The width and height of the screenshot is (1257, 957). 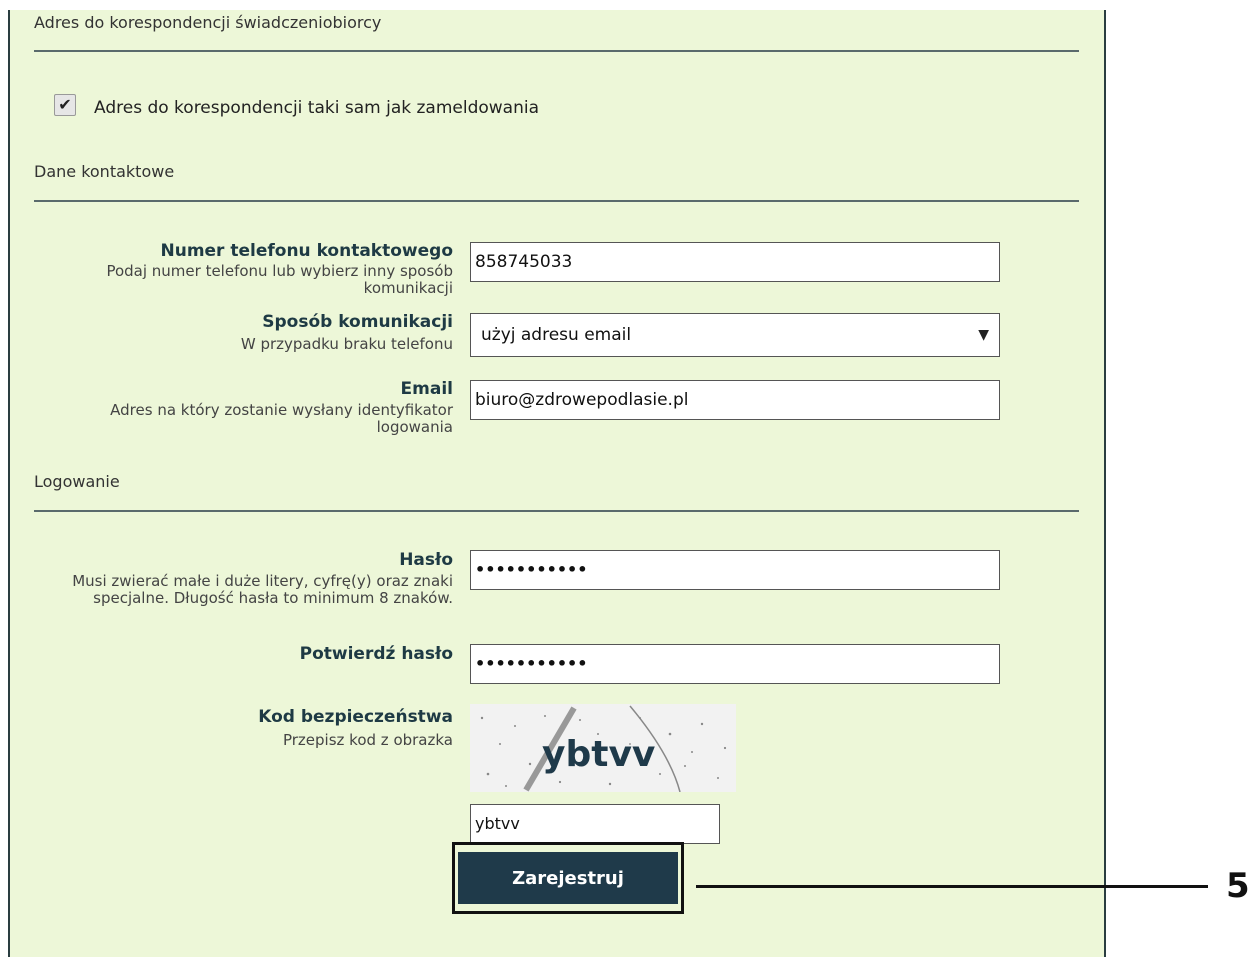 What do you see at coordinates (735, 335) in the screenshot?
I see `communication-select: użyj adresu email ▼` at bounding box center [735, 335].